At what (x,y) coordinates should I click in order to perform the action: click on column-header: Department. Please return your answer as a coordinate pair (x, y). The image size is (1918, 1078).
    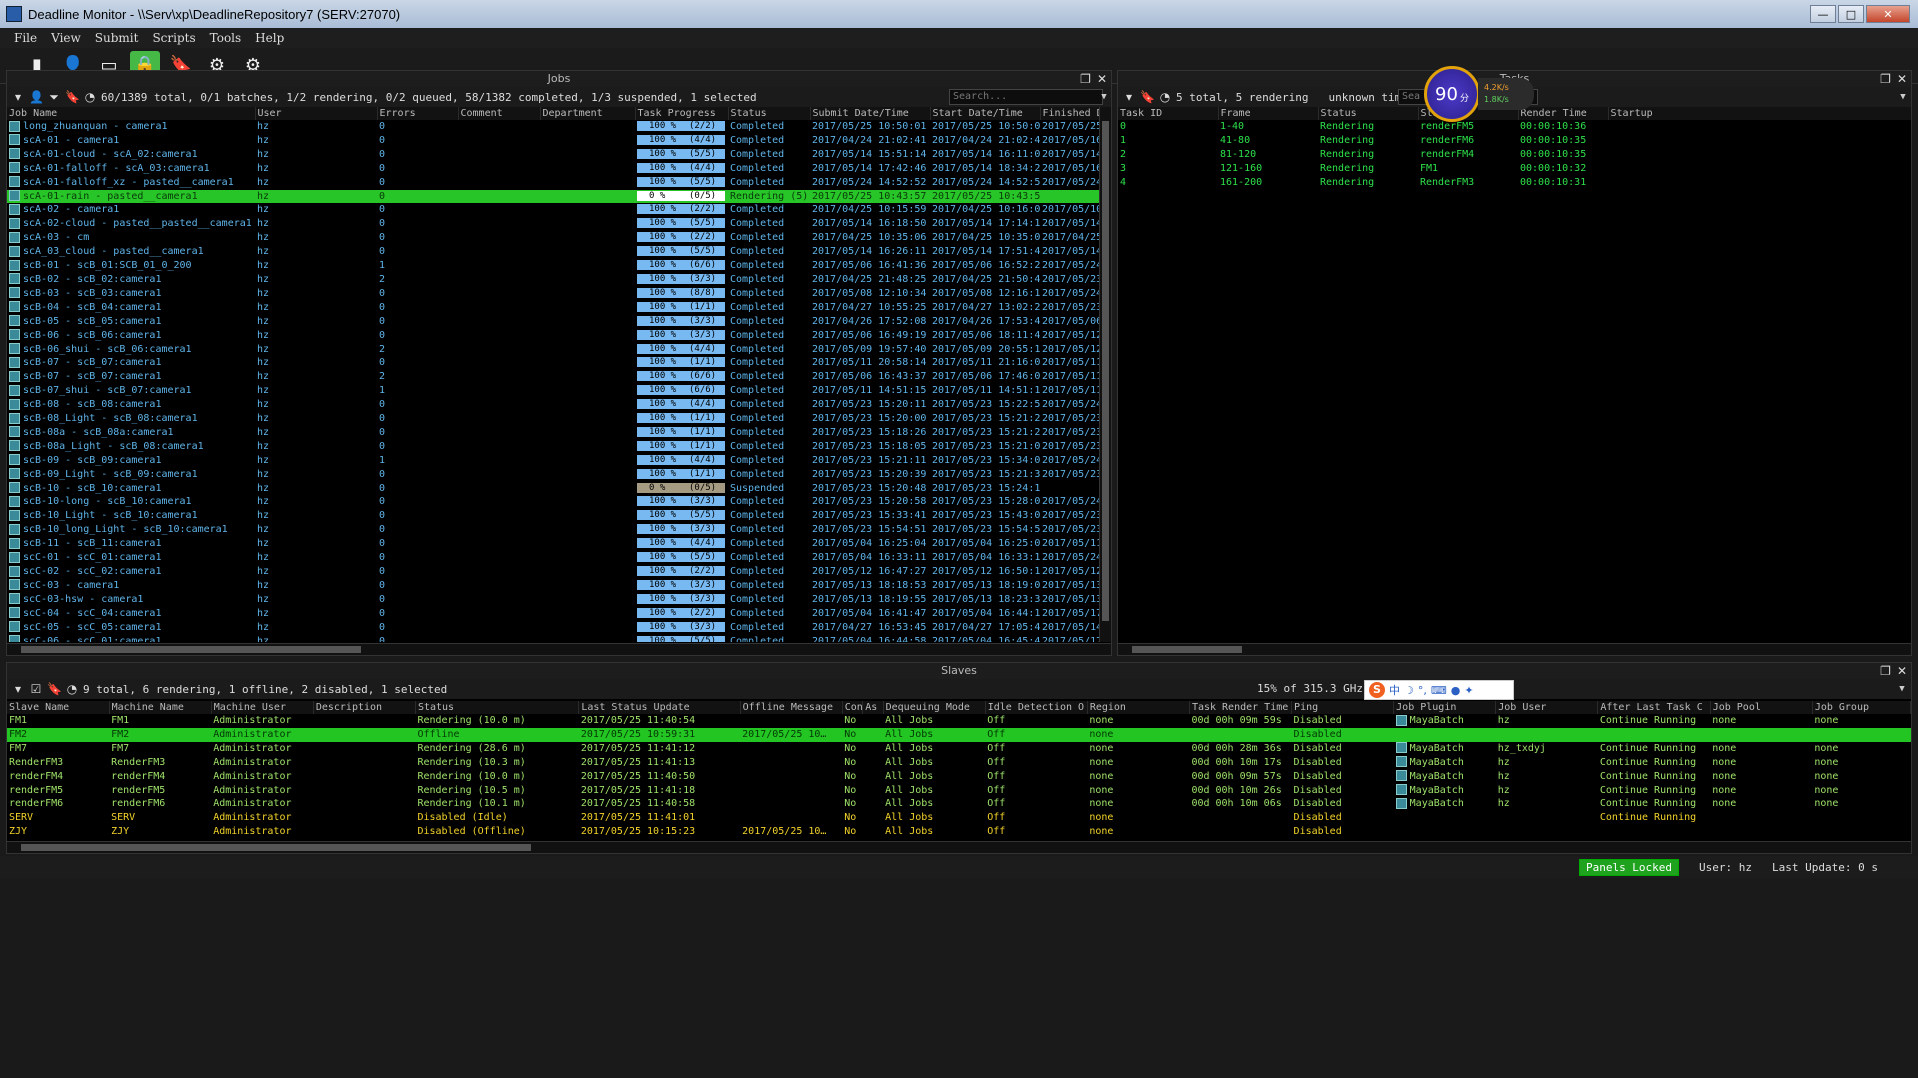
    Looking at the image, I should click on (588, 113).